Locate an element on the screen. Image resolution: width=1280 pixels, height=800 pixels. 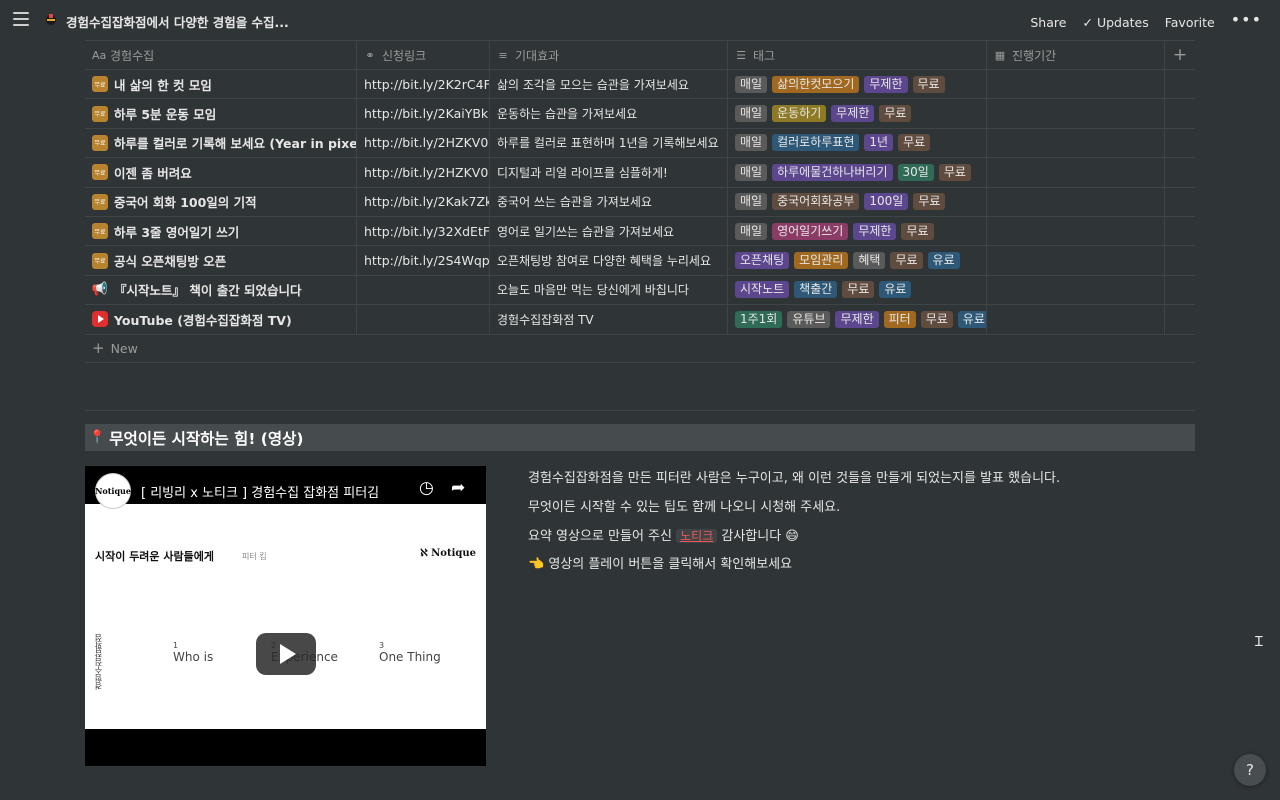
effect-cell: 경험수집잡화점 TV is located at coordinates (609, 319).